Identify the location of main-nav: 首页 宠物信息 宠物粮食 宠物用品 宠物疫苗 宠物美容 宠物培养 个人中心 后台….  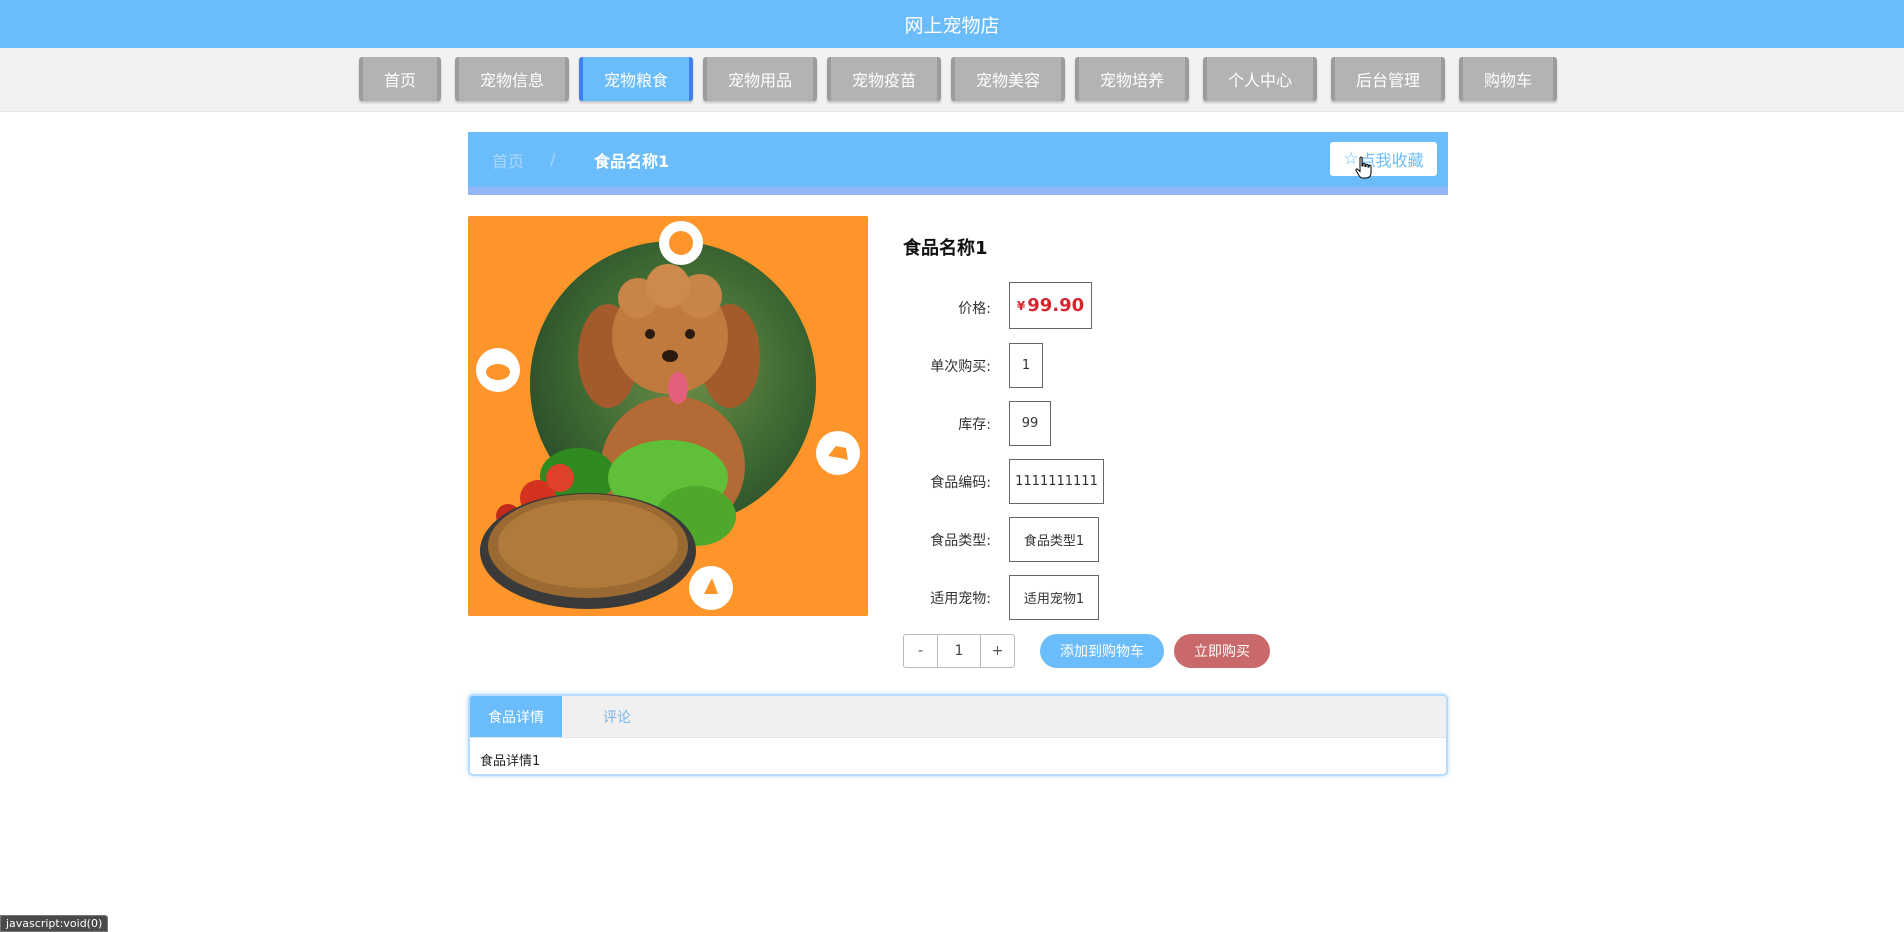
(952, 80).